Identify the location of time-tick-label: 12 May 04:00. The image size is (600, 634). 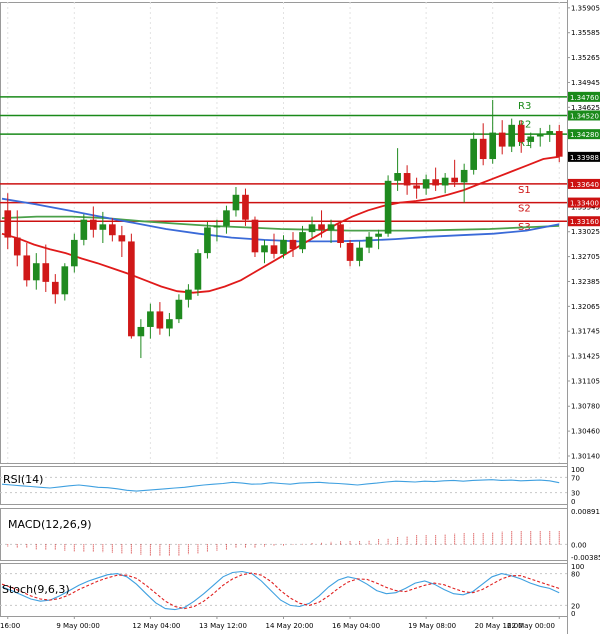
(156, 626).